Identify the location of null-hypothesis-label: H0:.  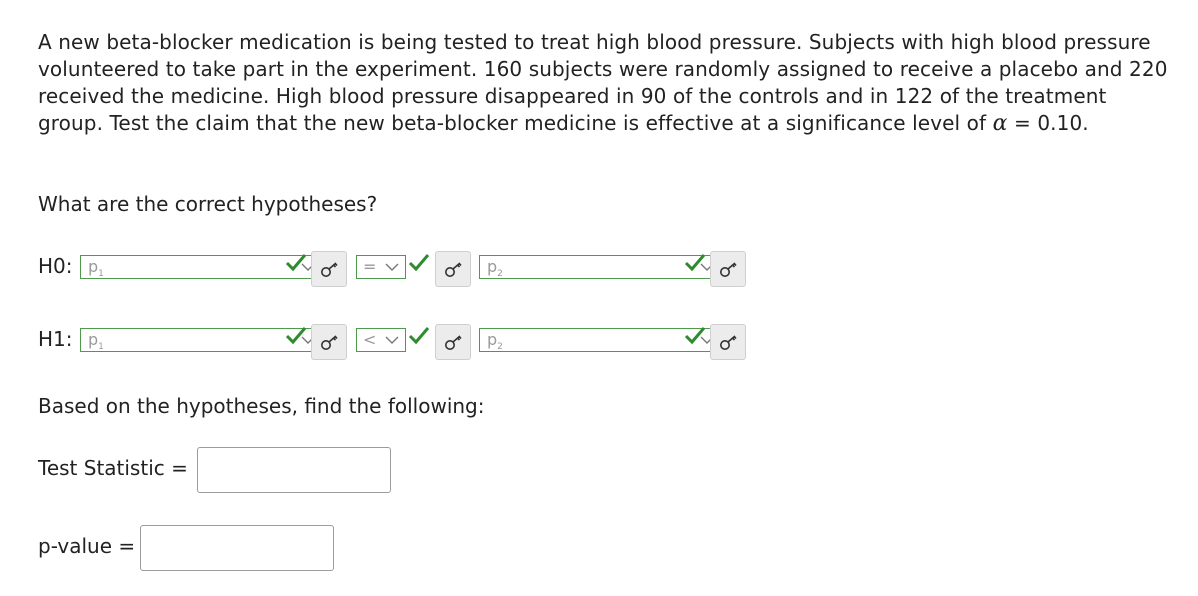
(55, 266).